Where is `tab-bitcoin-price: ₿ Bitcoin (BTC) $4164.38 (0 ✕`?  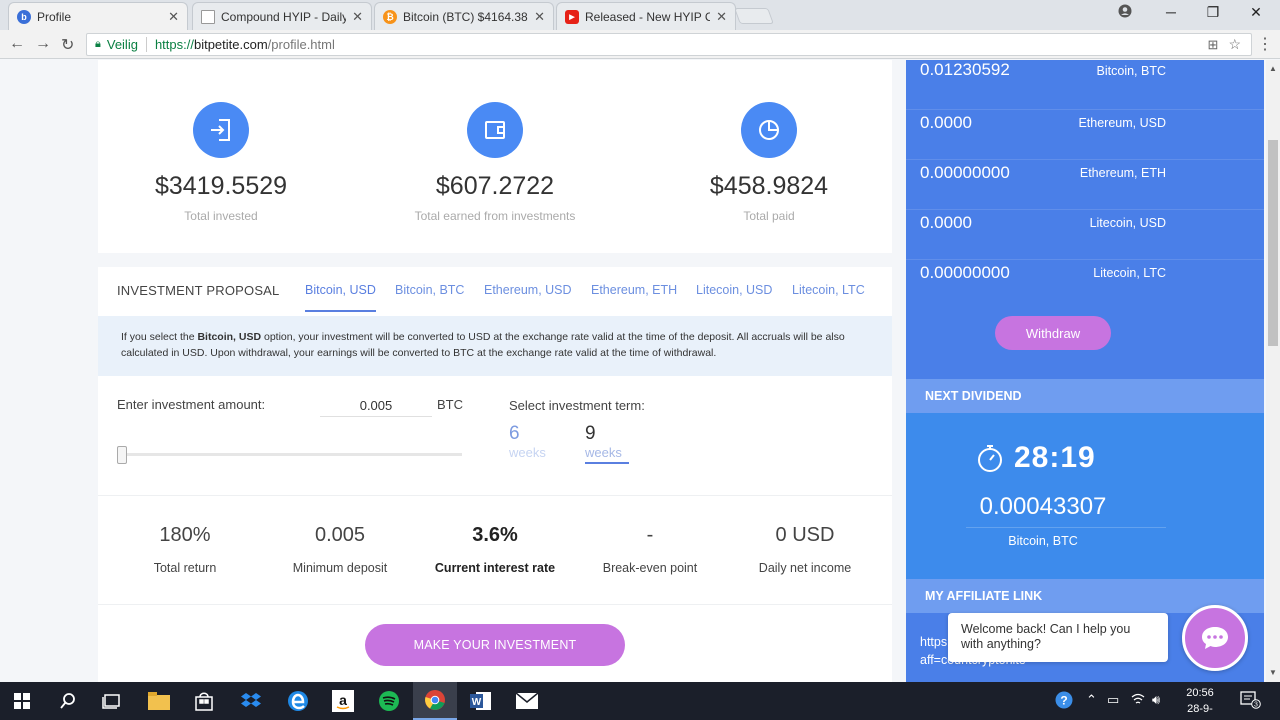
tab-bitcoin-price: ₿ Bitcoin (BTC) $4164.38 (0 ✕ is located at coordinates (464, 16).